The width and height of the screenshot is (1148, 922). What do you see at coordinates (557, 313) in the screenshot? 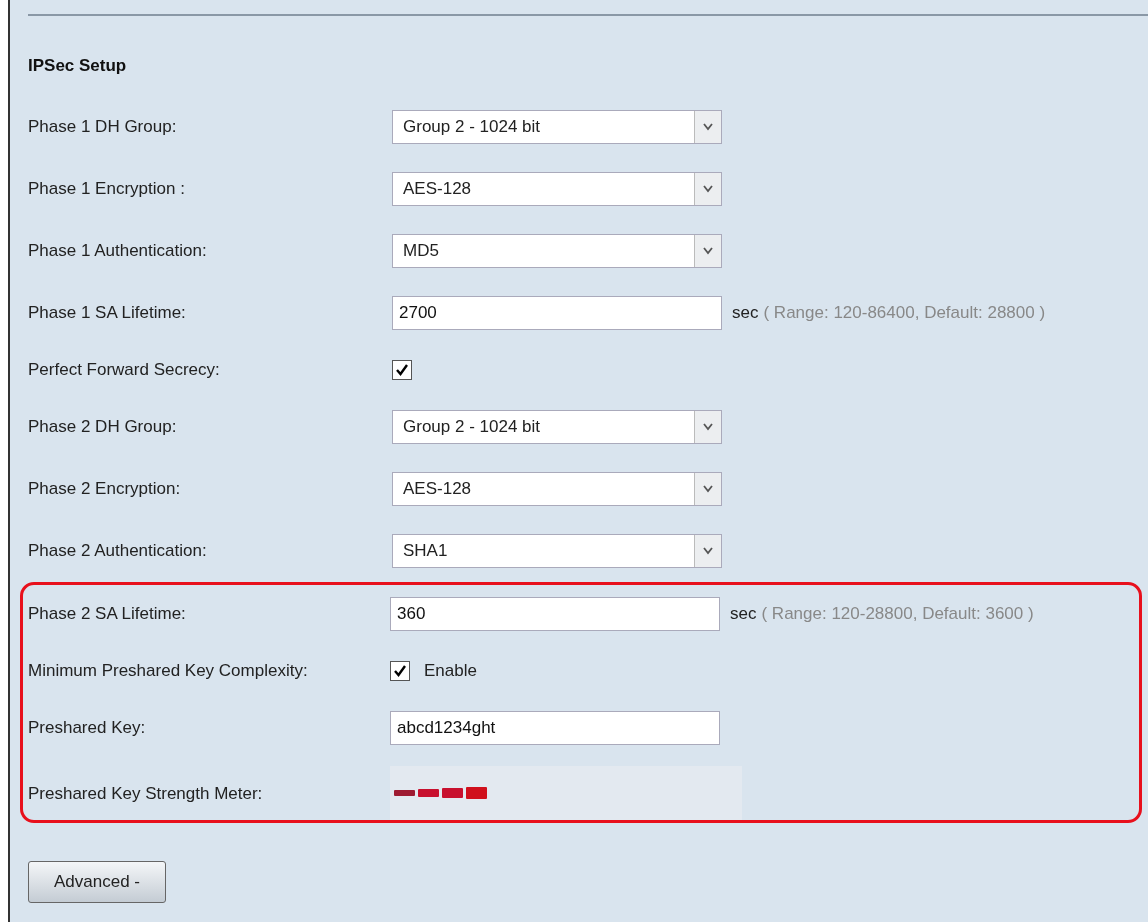
I see `text-field: 2700` at bounding box center [557, 313].